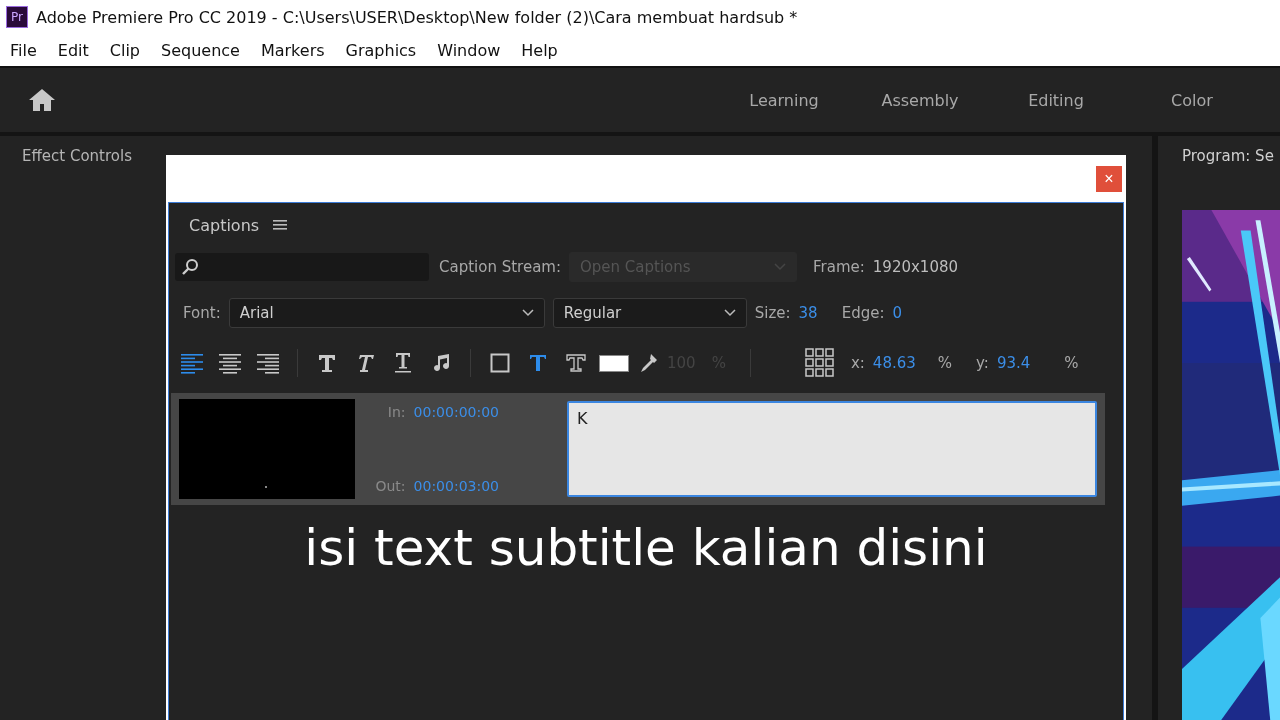 This screenshot has width=1280, height=720. I want to click on workspace-tab: Color, so click(1192, 100).